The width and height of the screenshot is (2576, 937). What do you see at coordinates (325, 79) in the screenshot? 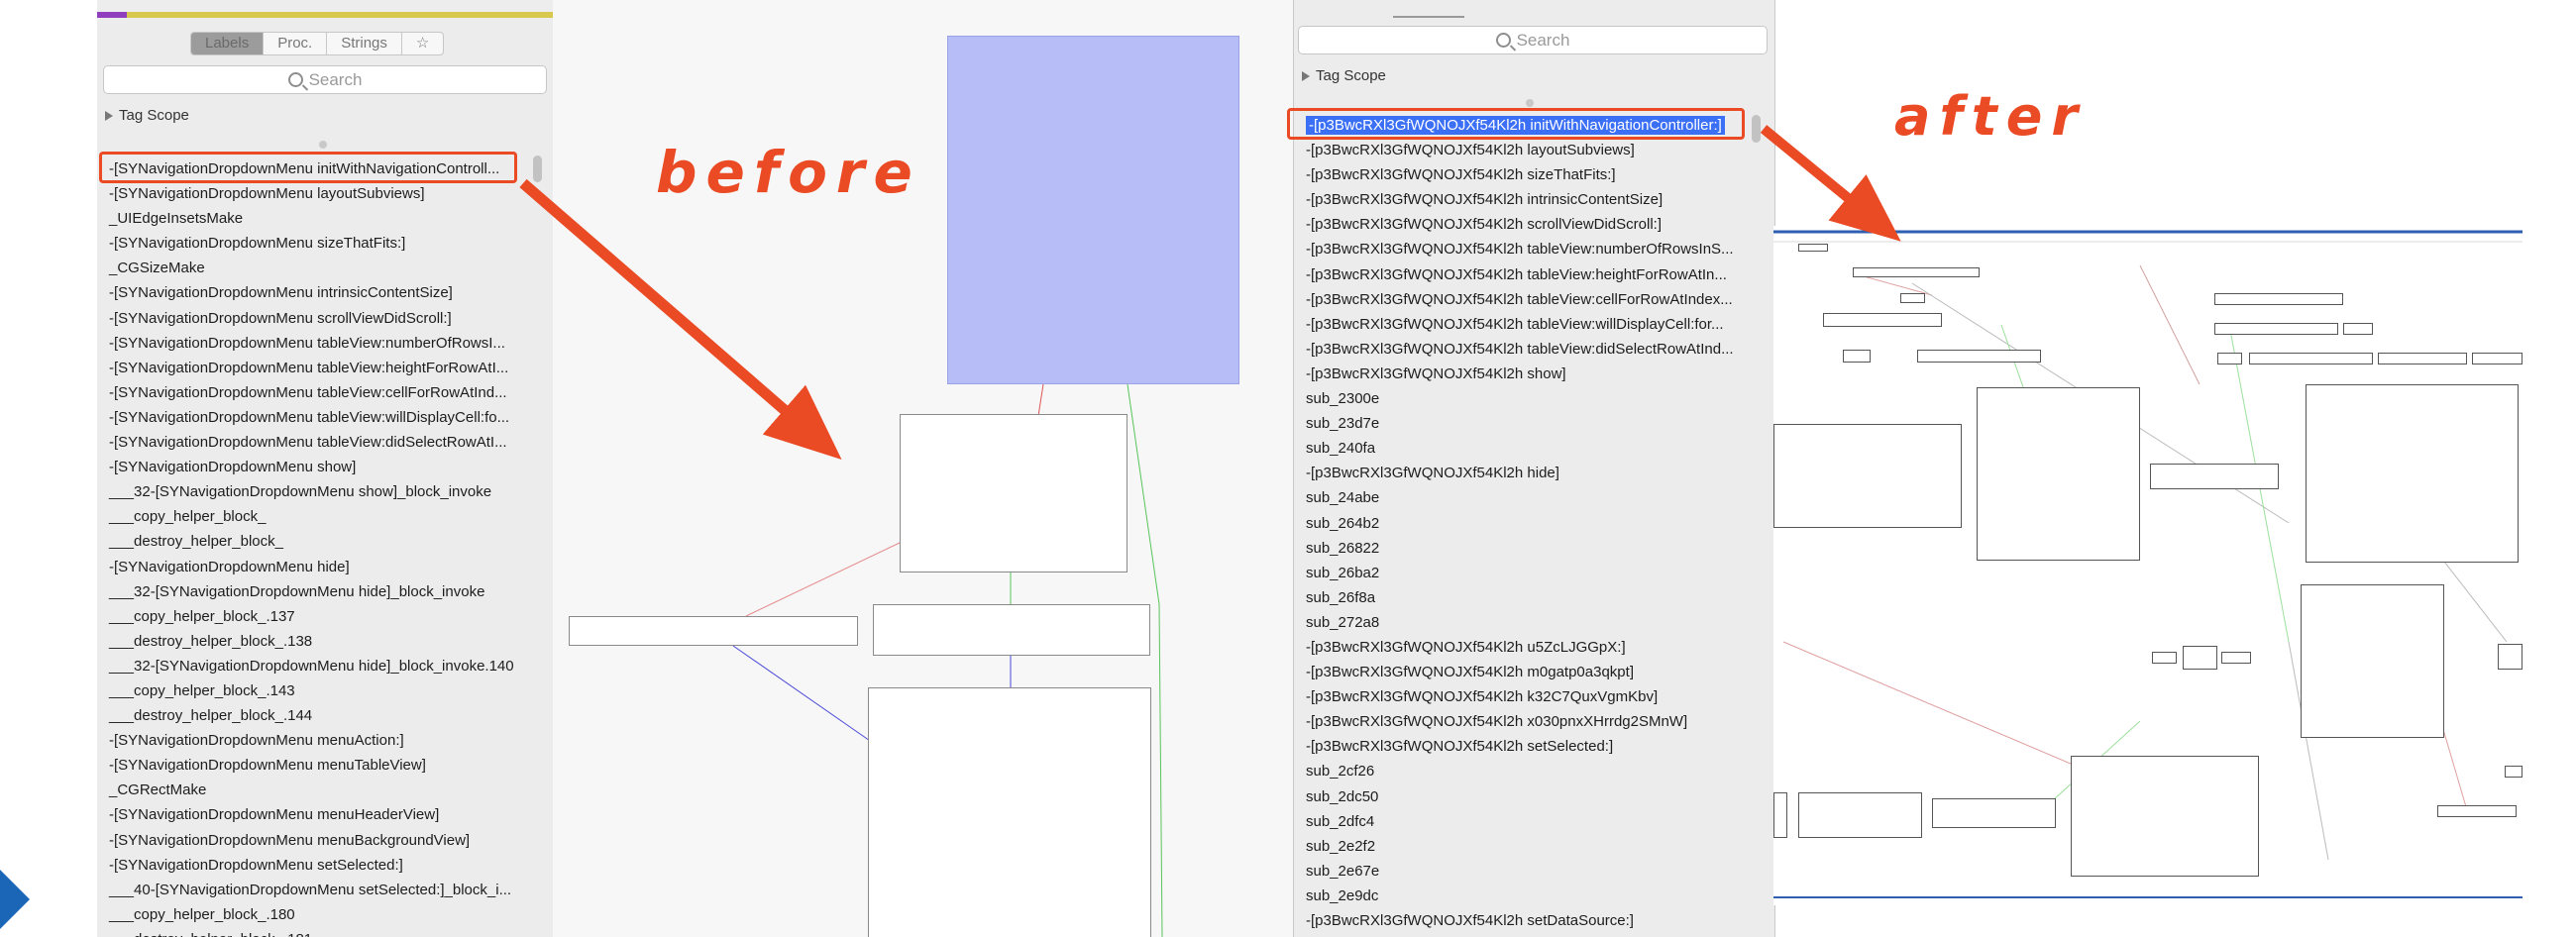
I see `search-input: Search` at bounding box center [325, 79].